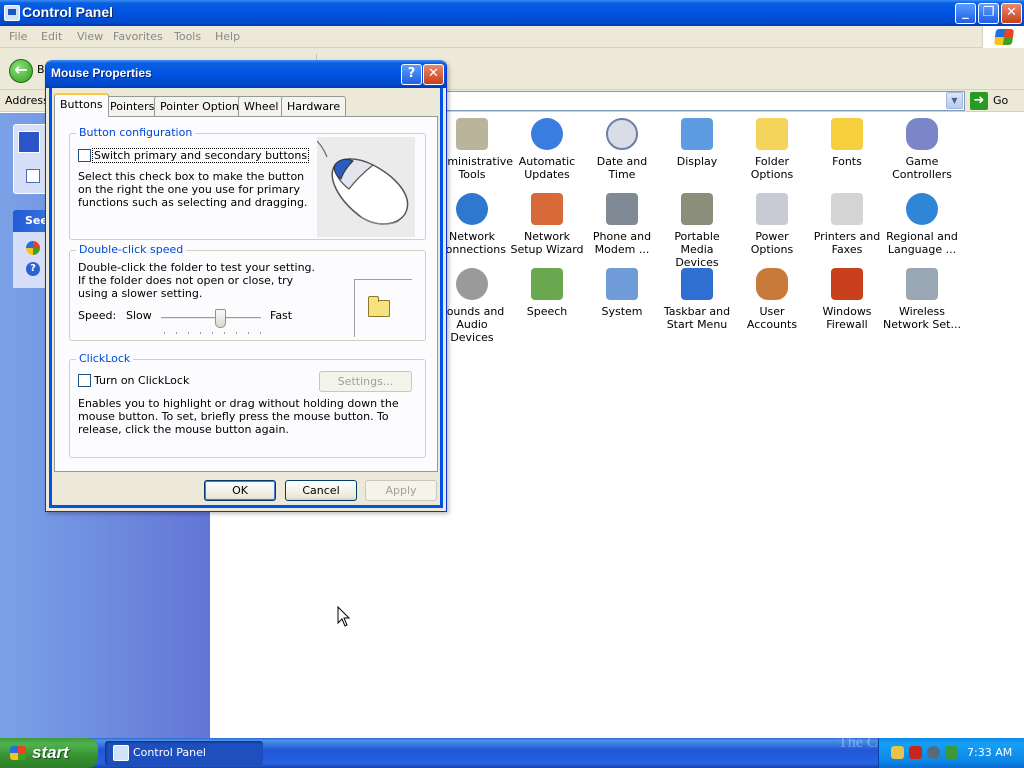 This screenshot has width=1024, height=768. What do you see at coordinates (915, 752) in the screenshot?
I see `tray-security-shield-icon` at bounding box center [915, 752].